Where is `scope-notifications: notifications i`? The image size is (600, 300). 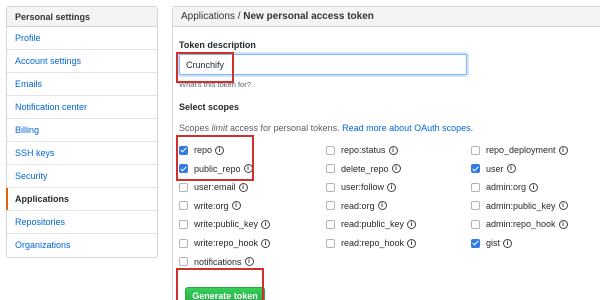
scope-notifications: notifications i is located at coordinates (216, 262).